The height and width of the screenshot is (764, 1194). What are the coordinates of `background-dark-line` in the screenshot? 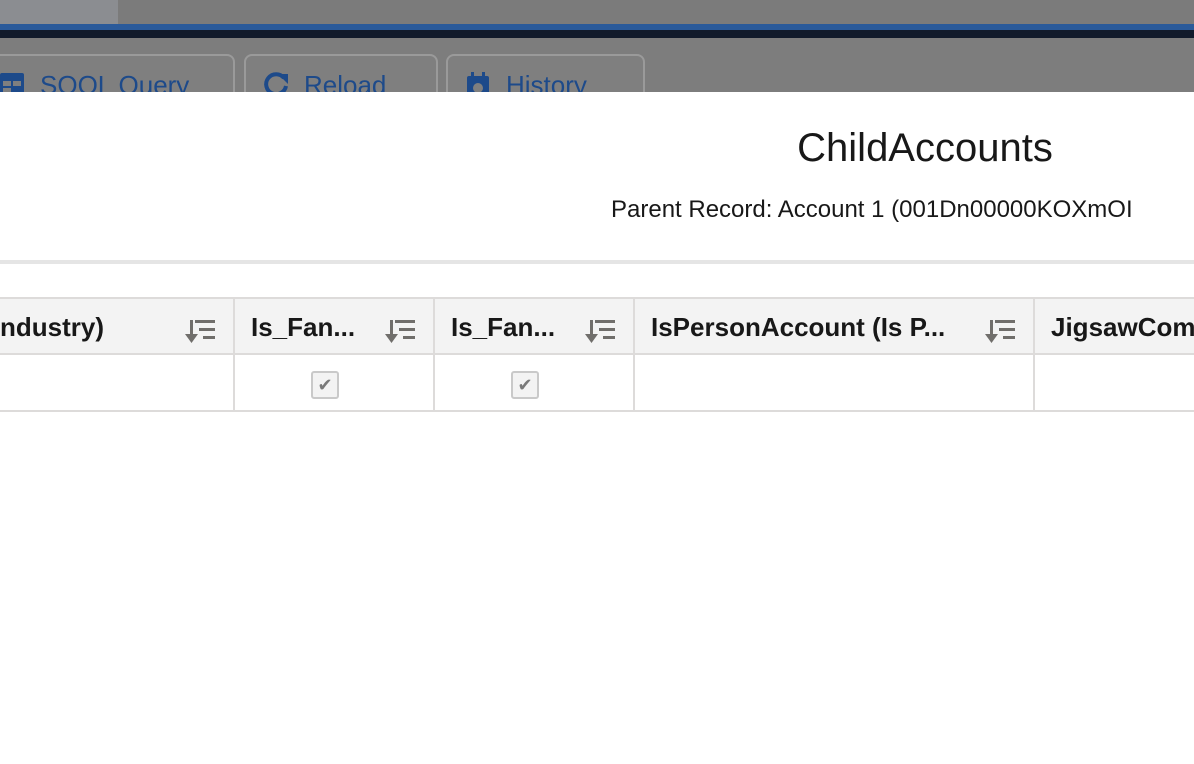 It's located at (597, 34).